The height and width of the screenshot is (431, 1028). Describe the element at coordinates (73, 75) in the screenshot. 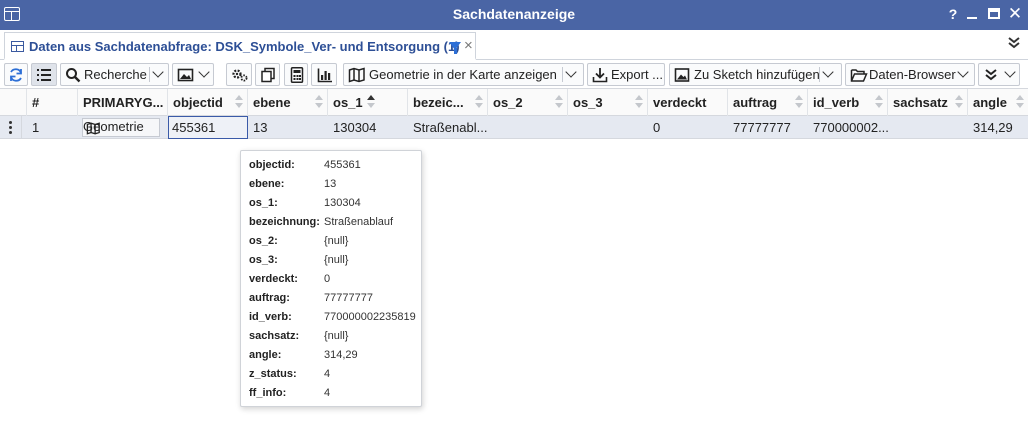

I see `search-icon` at that location.